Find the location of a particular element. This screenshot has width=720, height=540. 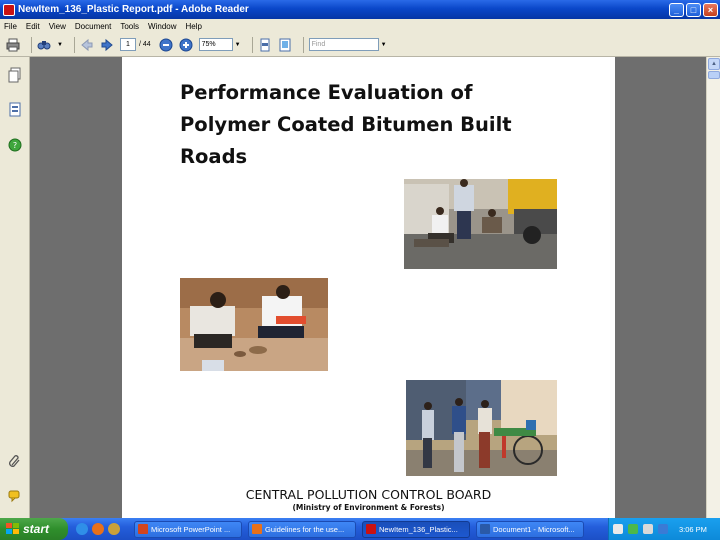

page-total: / 44 is located at coordinates (144, 44).